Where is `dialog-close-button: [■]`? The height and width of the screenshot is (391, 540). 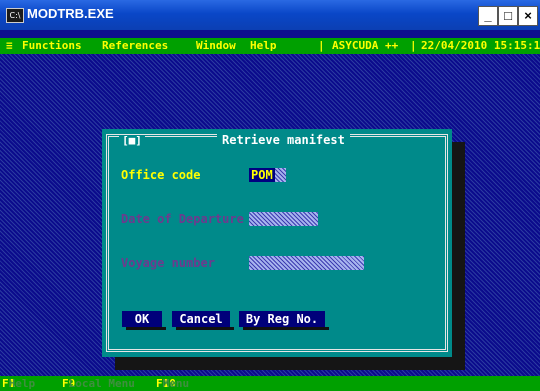
dialog-close-button: [■] is located at coordinates (132, 141).